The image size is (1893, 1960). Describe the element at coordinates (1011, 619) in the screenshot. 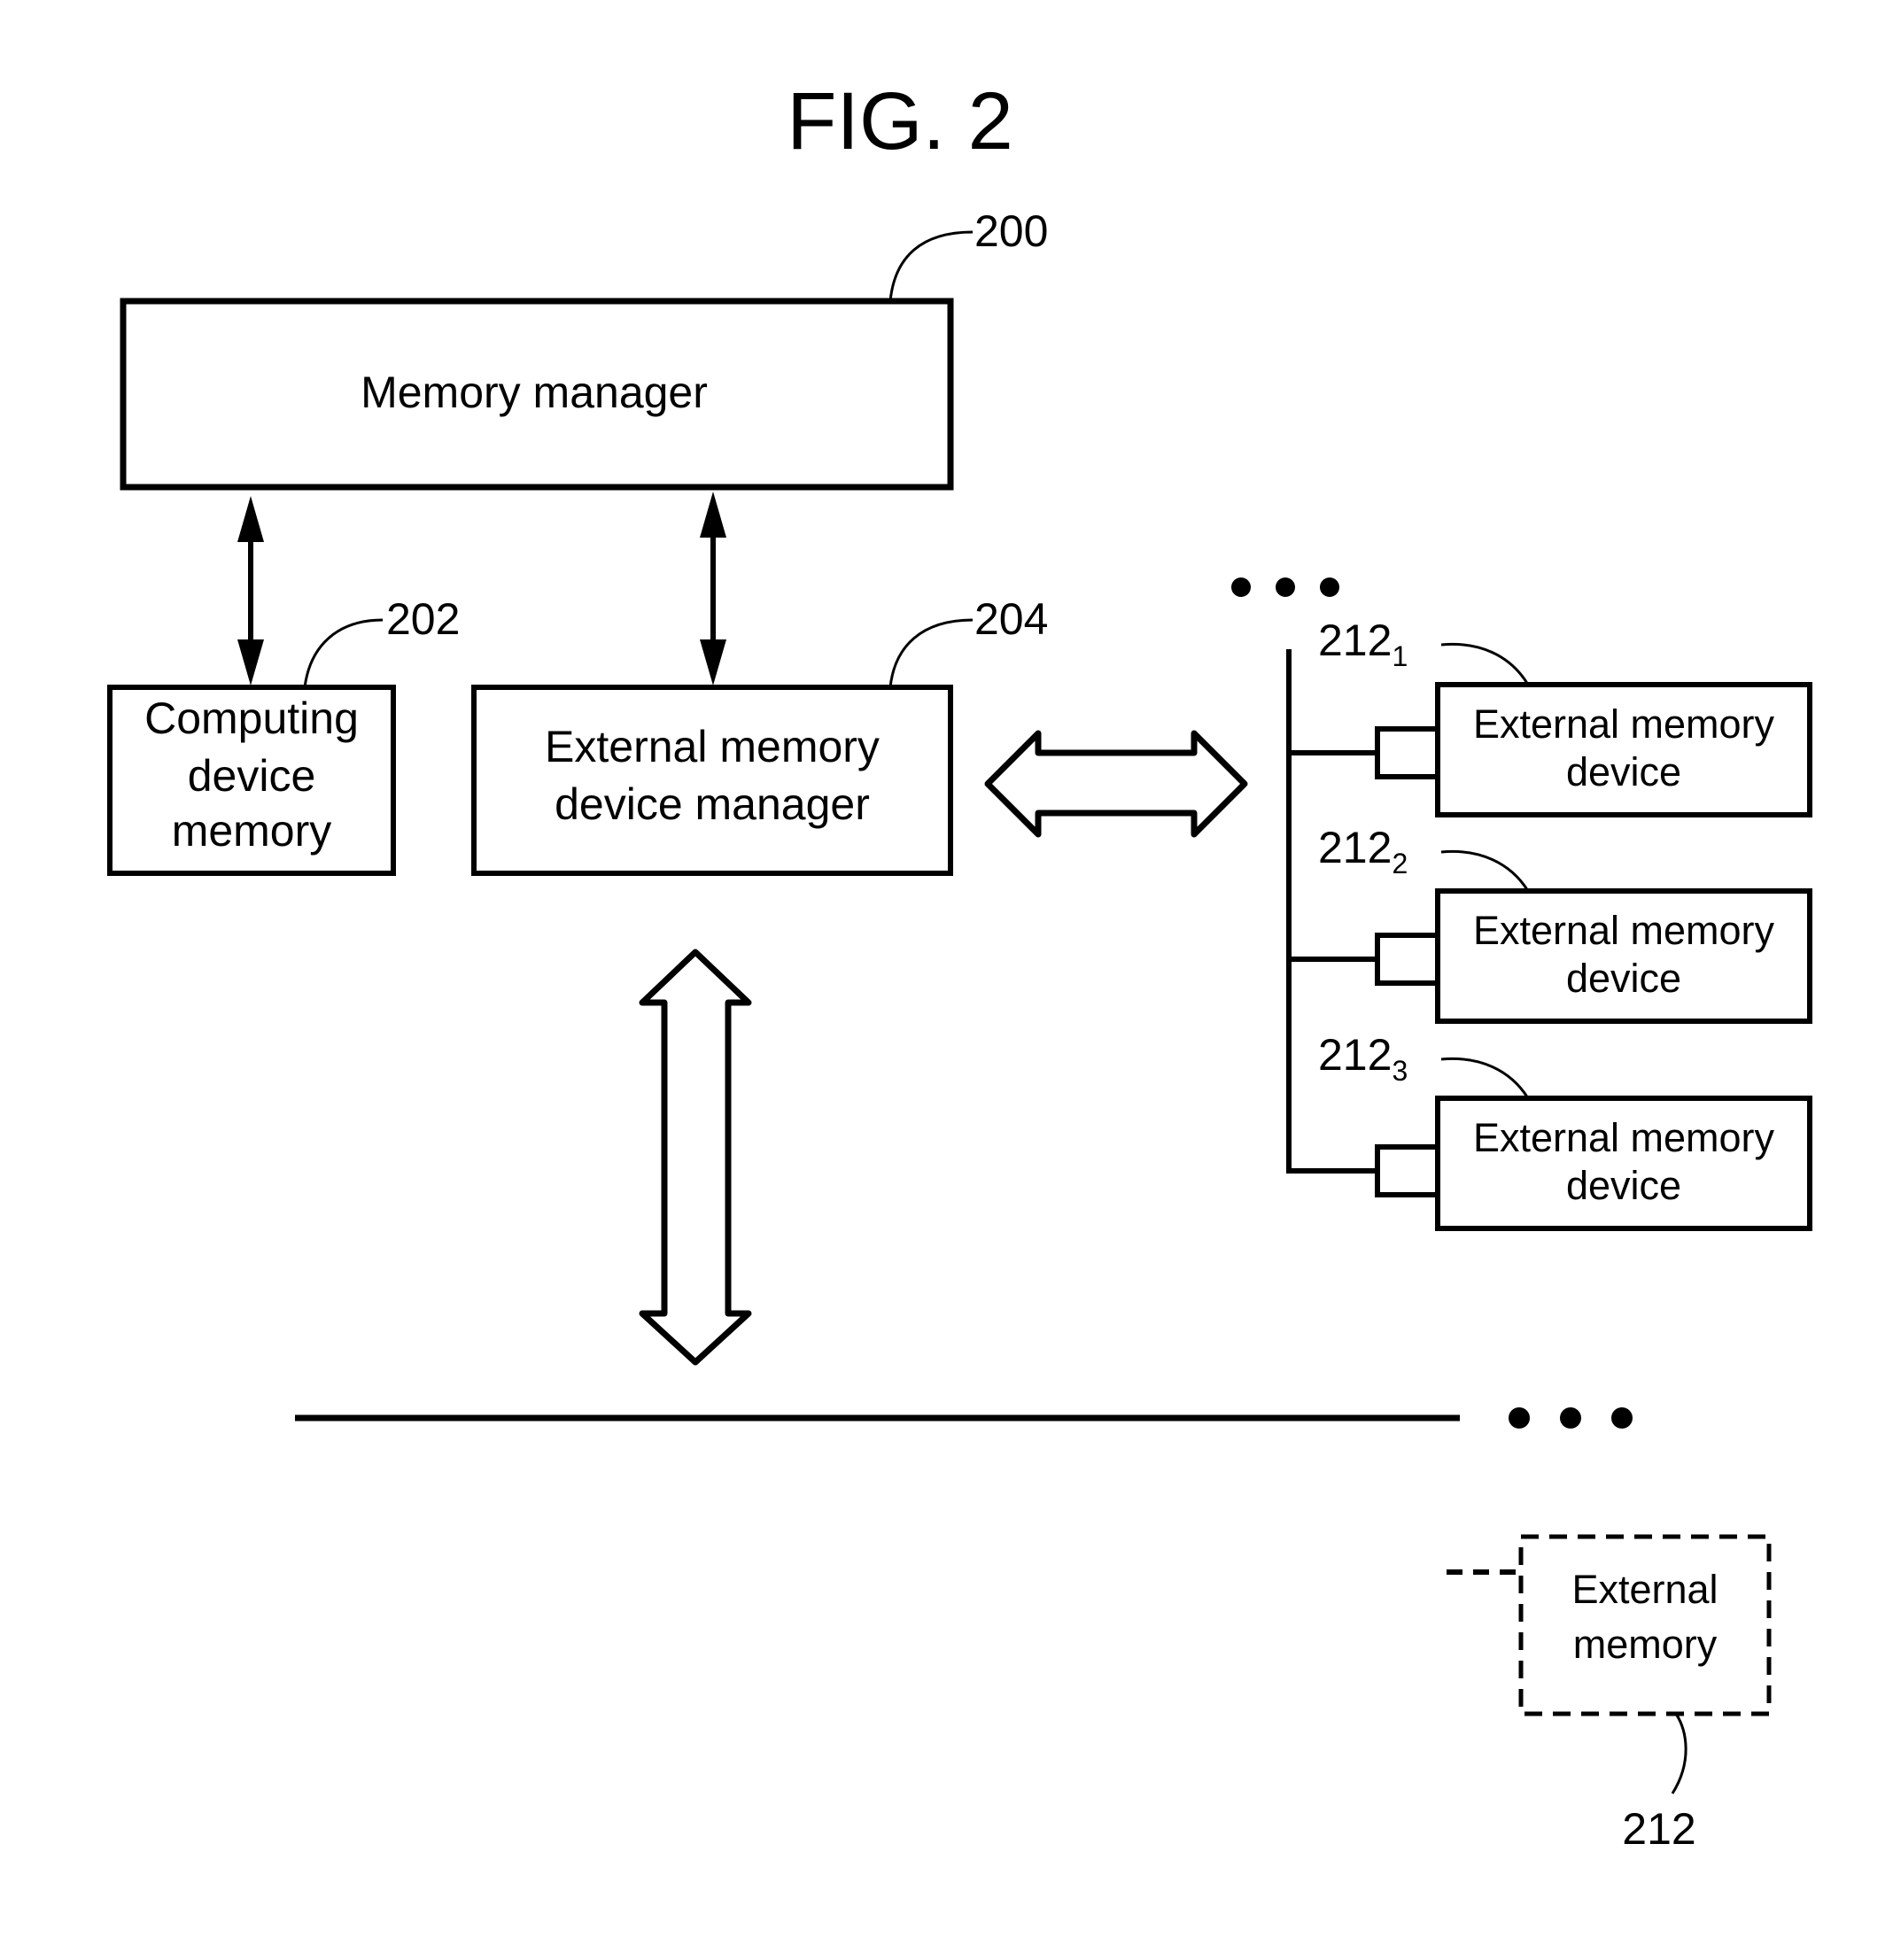

I see `ref-204: 204` at that location.